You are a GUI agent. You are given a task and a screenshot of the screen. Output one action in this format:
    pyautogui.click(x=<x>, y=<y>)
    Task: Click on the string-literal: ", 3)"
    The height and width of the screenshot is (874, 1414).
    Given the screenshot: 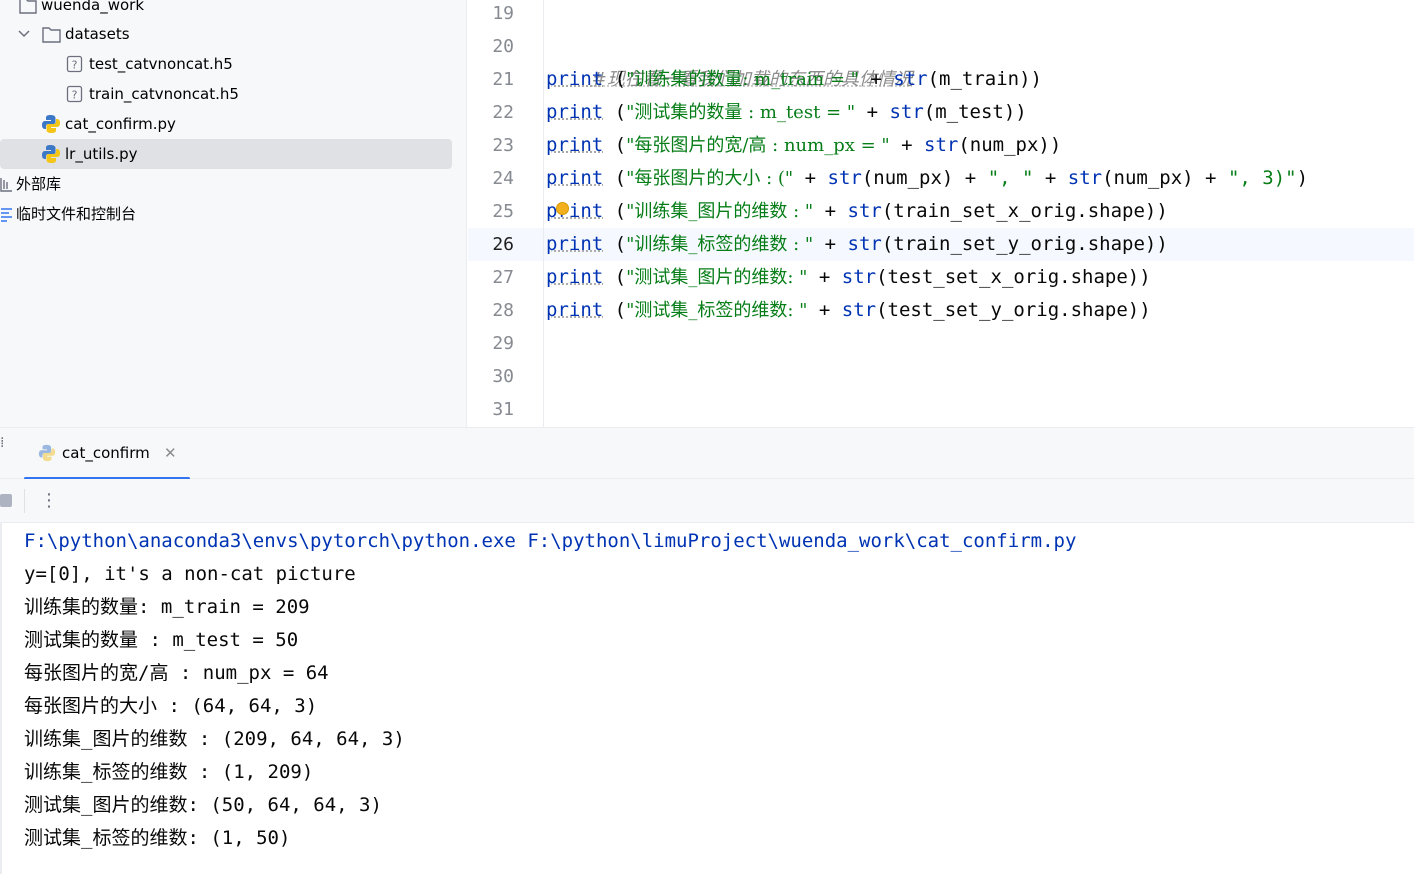 What is the action you would take?
    pyautogui.click(x=1262, y=178)
    